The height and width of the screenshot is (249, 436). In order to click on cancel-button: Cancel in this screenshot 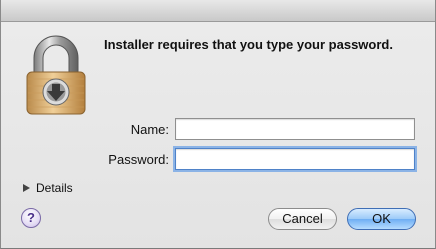, I will do `click(302, 219)`.